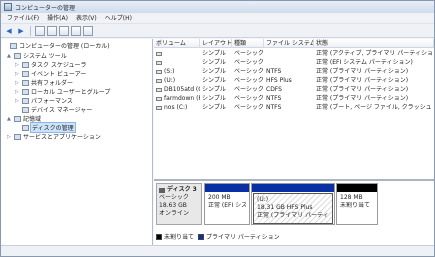 Image resolution: width=435 pixels, height=257 pixels. Describe the element at coordinates (52, 30) in the screenshot. I see `show-hide-tree-icon` at that location.